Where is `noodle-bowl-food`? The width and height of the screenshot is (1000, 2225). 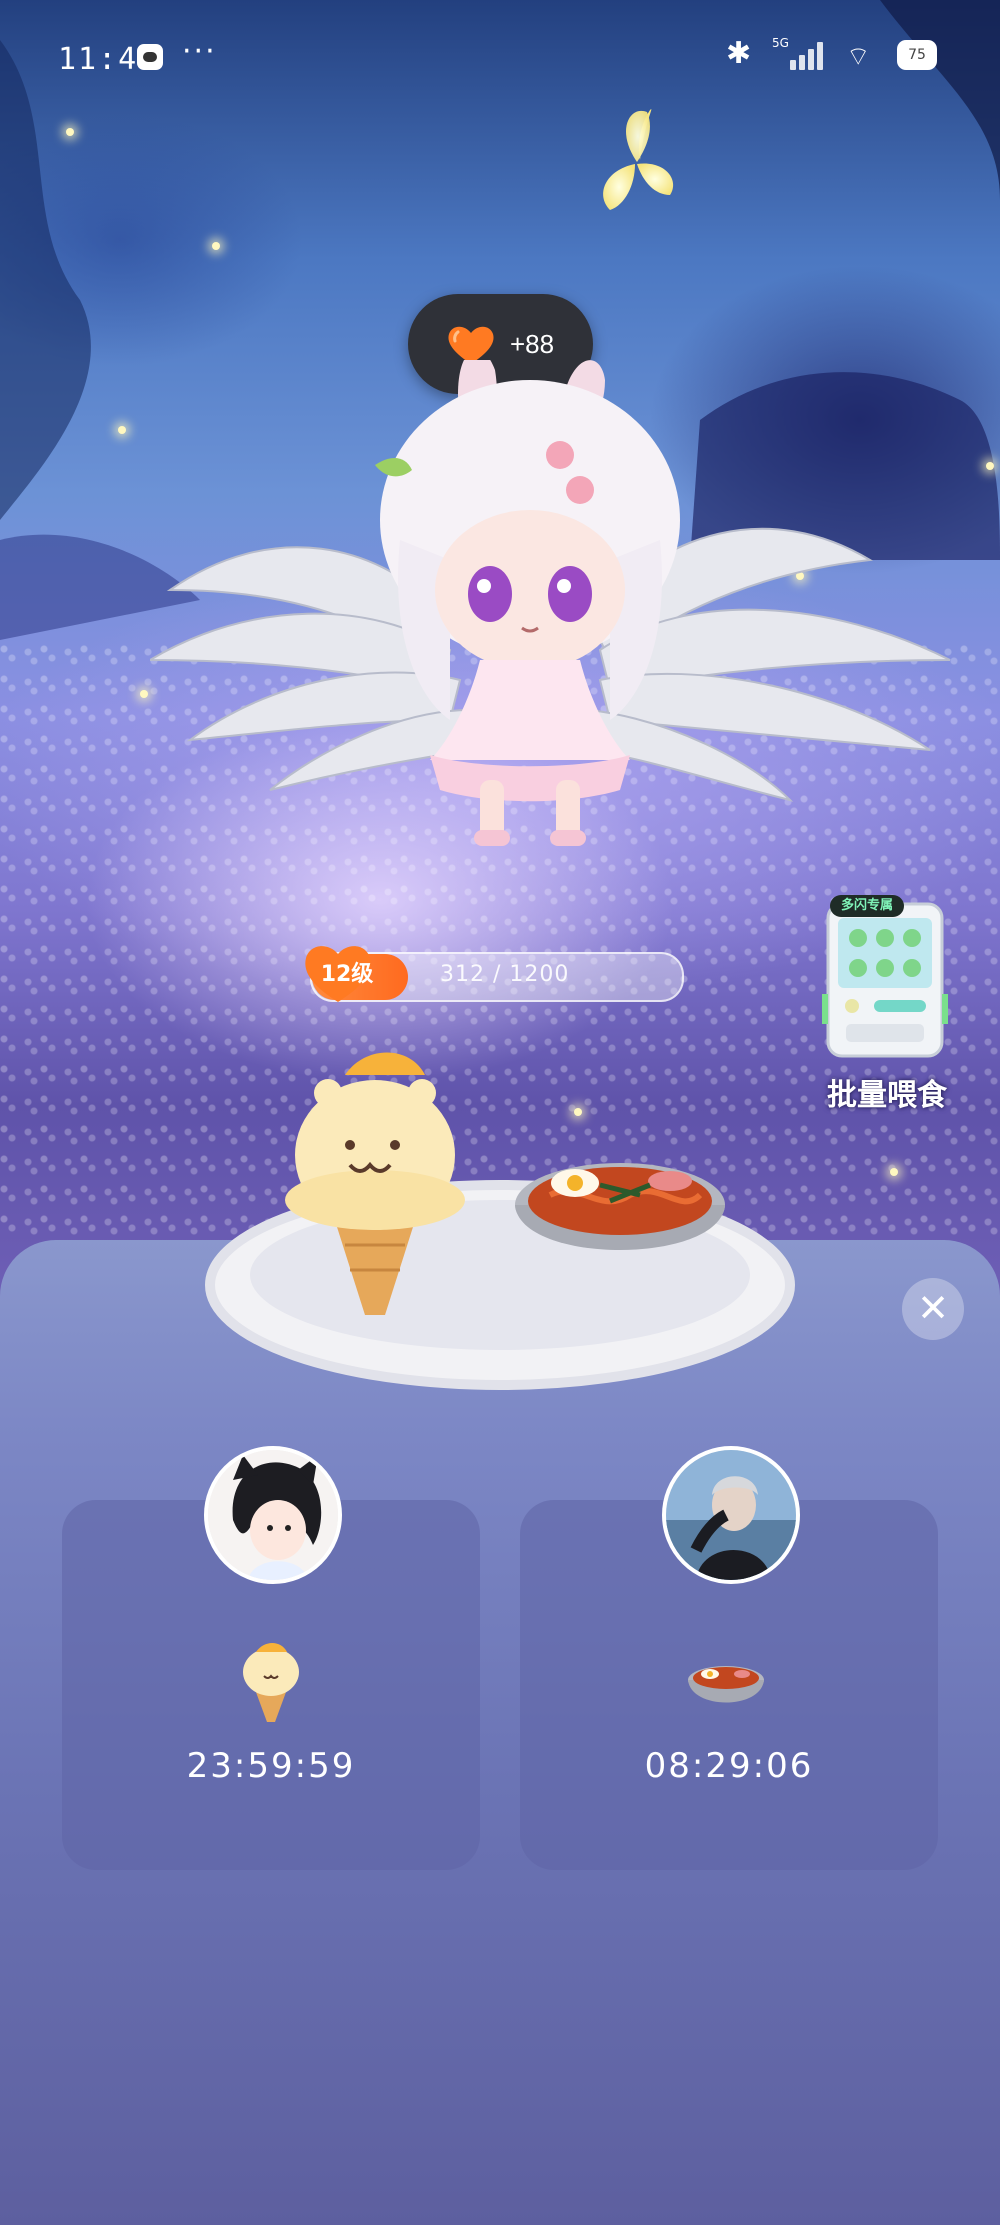 noodle-bowl-food is located at coordinates (620, 1206).